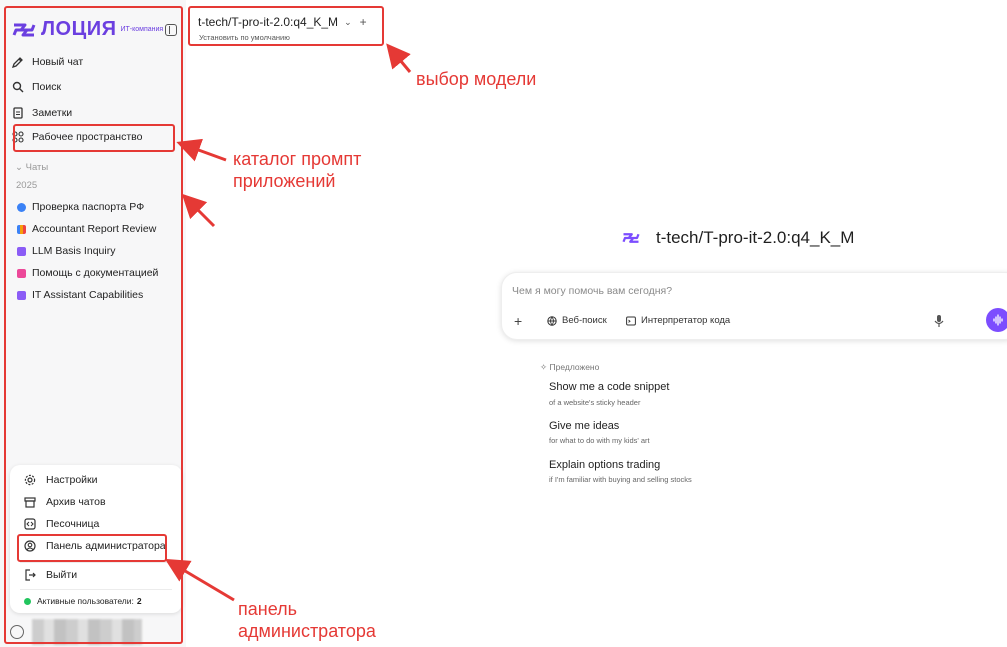 This screenshot has width=1007, height=647. I want to click on online-dot-icon, so click(27, 601).